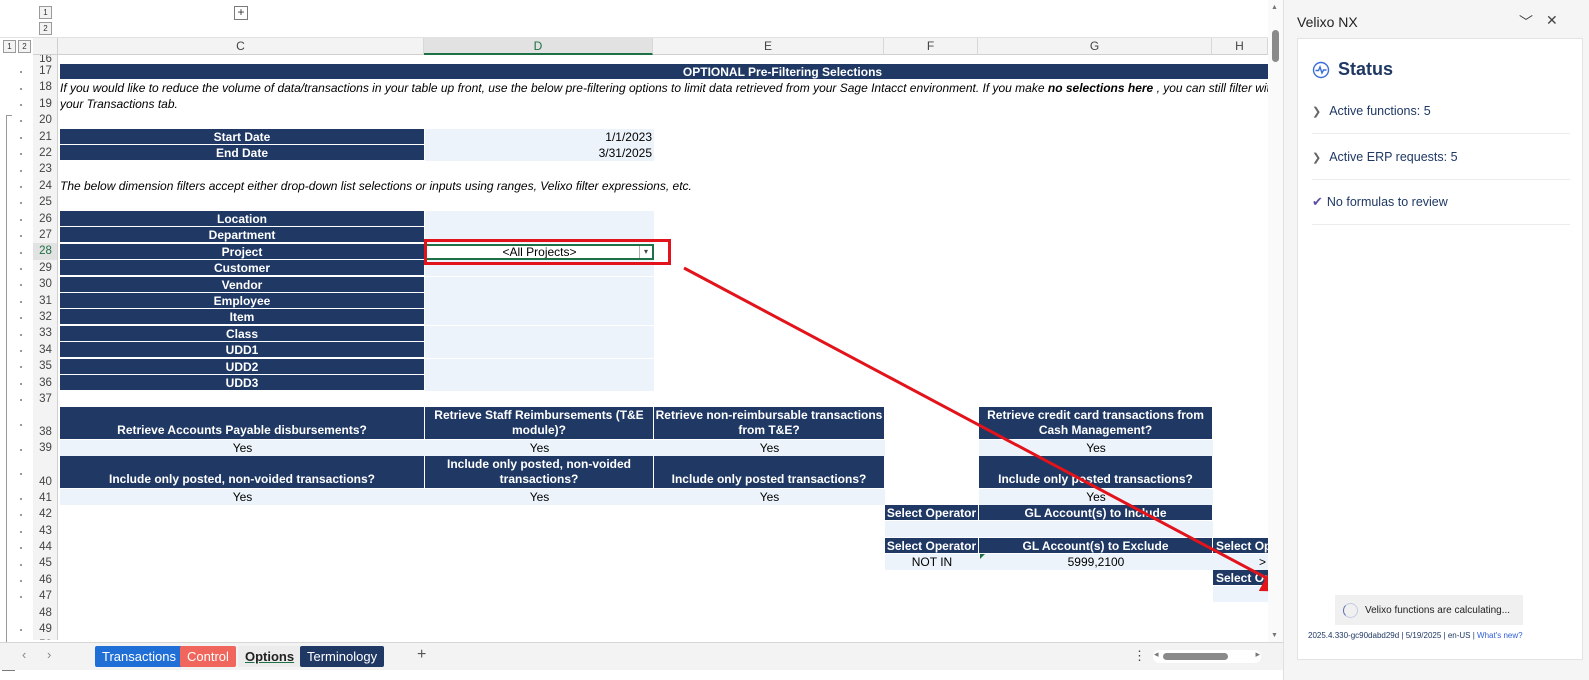  What do you see at coordinates (45, 498) in the screenshot?
I see `row-header-41: 41` at bounding box center [45, 498].